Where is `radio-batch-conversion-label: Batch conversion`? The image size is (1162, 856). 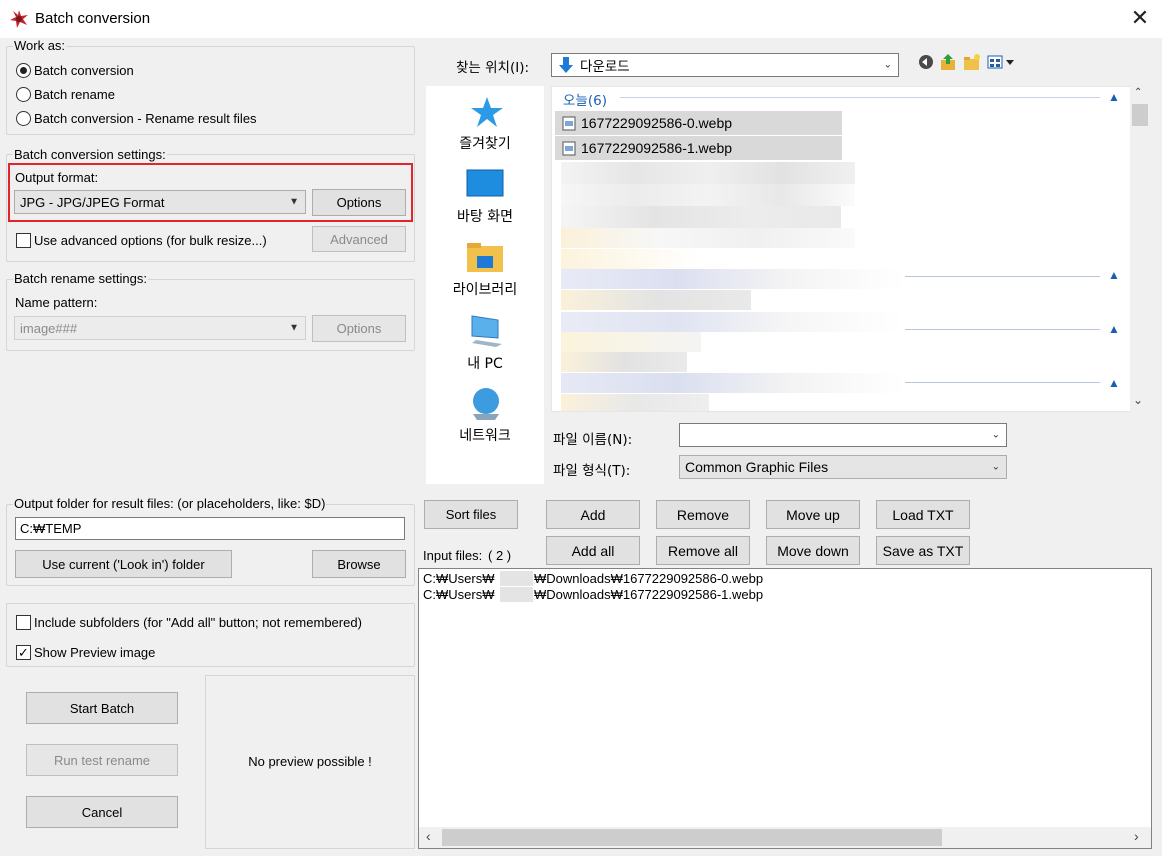
radio-batch-conversion-label: Batch conversion is located at coordinates (84, 70).